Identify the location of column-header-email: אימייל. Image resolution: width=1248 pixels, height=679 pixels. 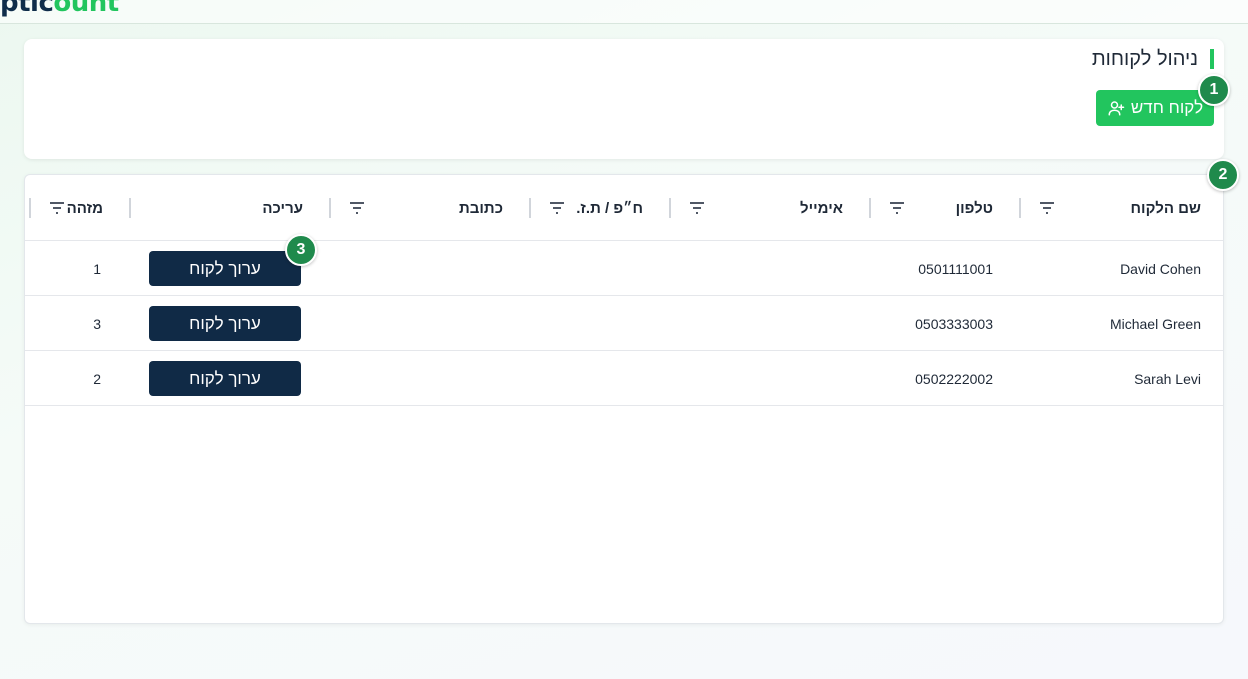
(769, 208).